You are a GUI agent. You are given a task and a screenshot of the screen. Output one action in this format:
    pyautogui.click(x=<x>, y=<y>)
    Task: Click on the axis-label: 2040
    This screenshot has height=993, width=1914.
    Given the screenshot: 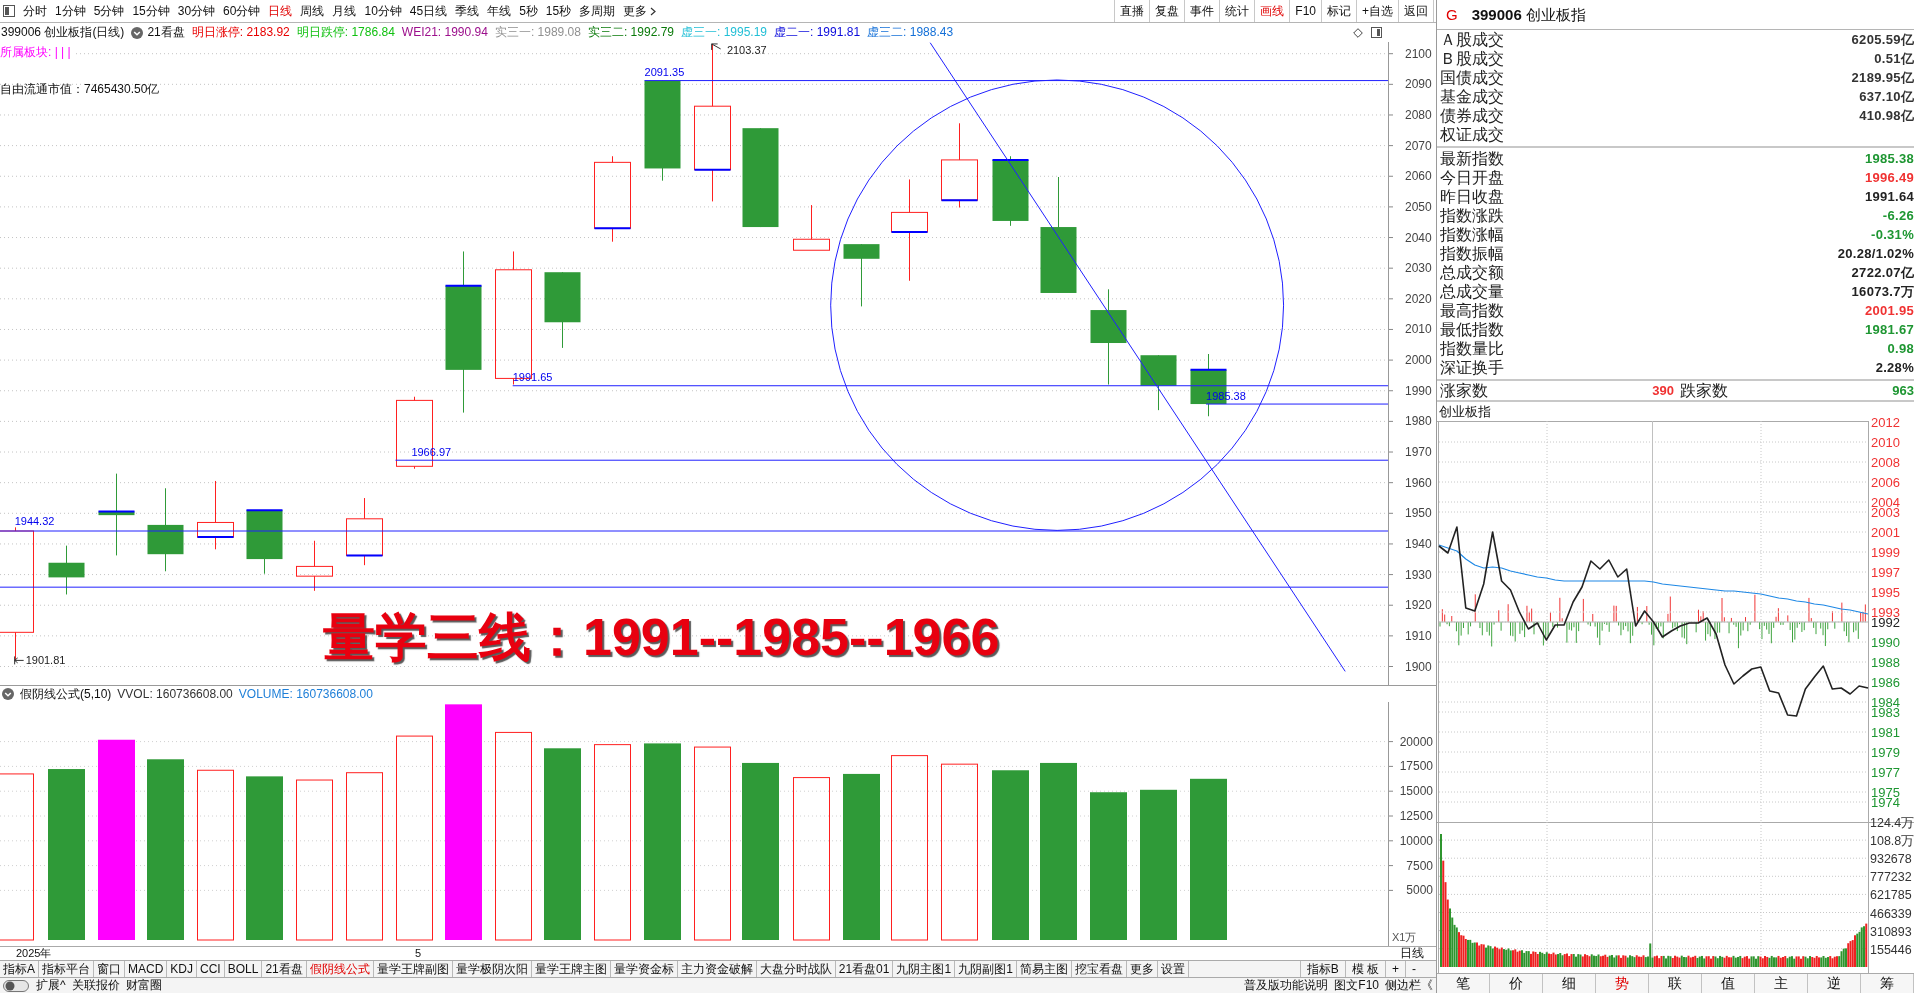 What is the action you would take?
    pyautogui.click(x=1418, y=237)
    